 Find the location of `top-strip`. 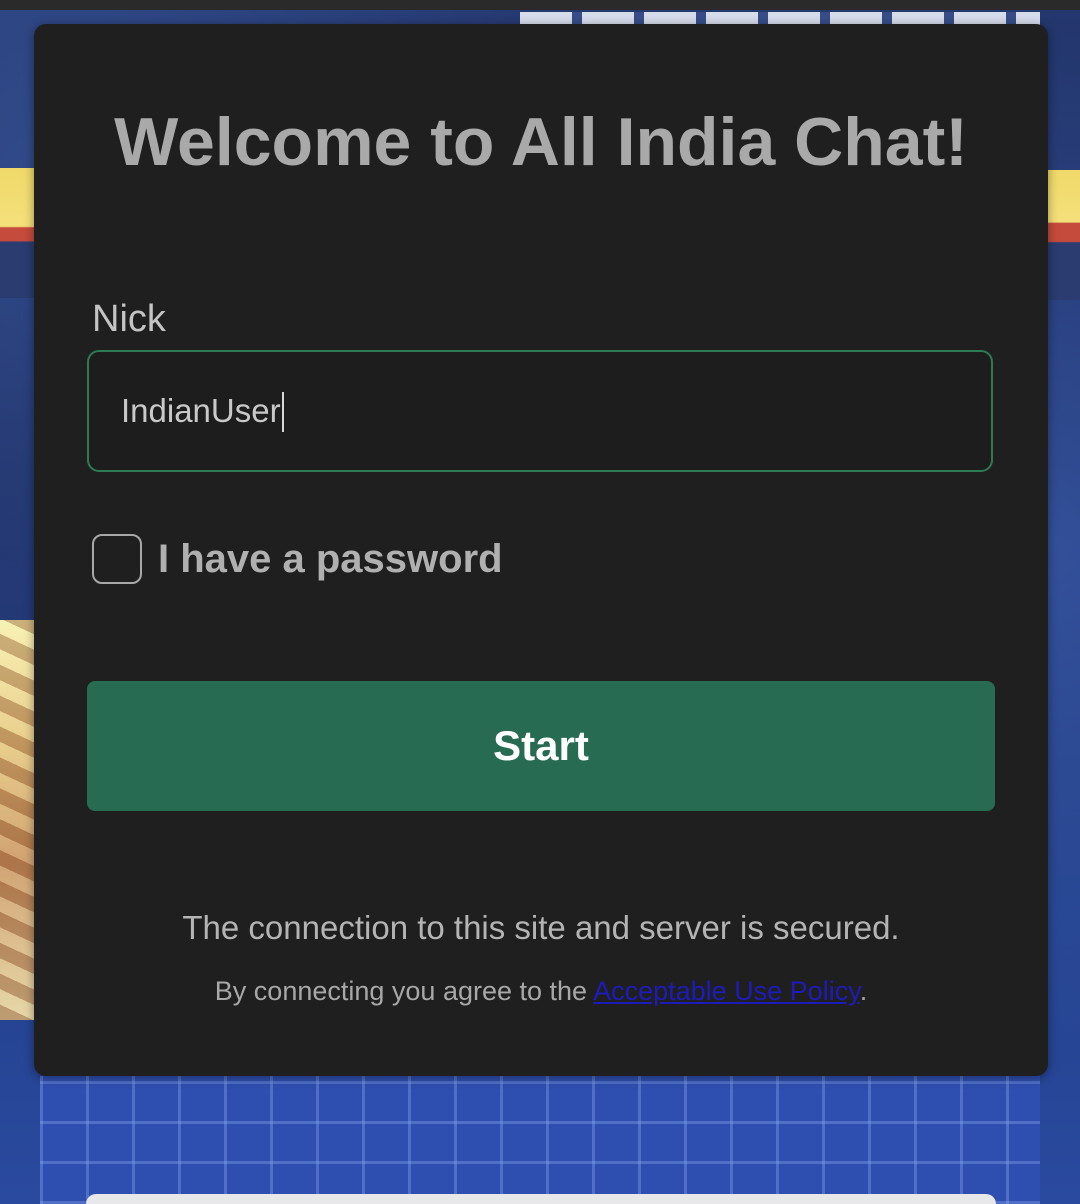

top-strip is located at coordinates (540, 5).